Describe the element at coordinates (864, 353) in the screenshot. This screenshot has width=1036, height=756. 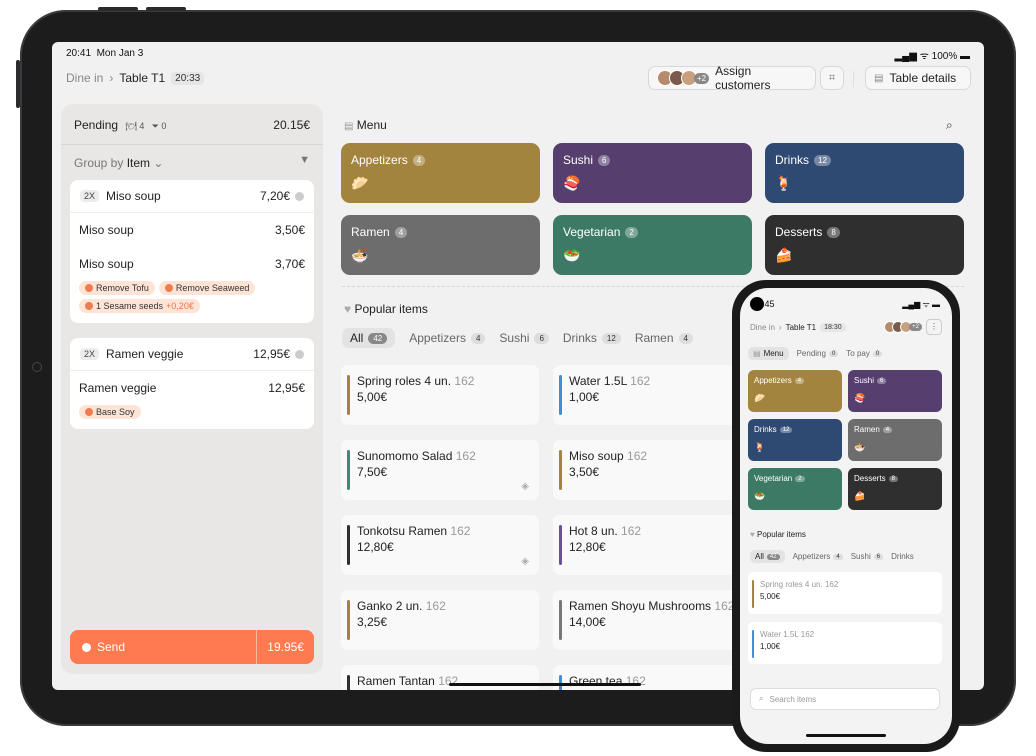
I see `tab-to-pay: To pay 0` at that location.